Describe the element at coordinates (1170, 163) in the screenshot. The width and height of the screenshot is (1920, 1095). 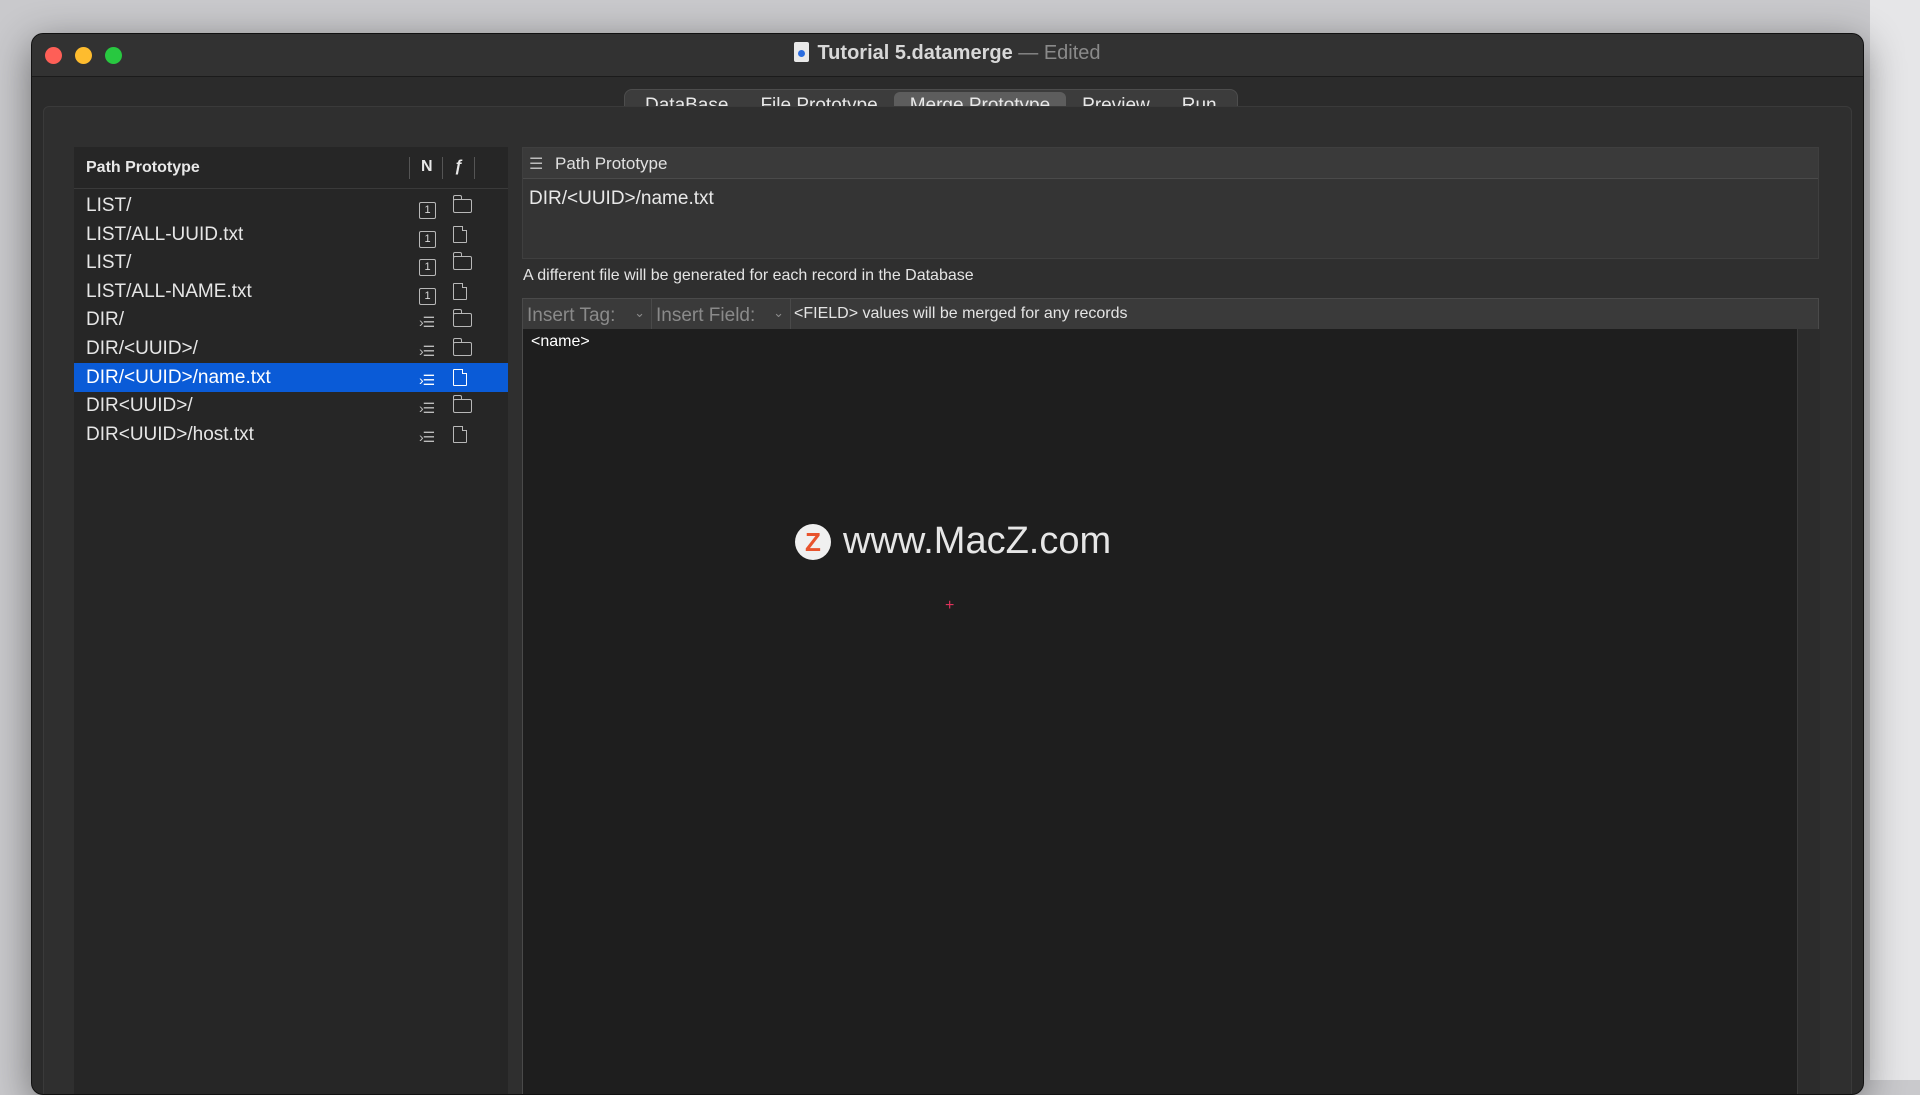
I see `path-box-header: ☰ Path Prototype` at that location.